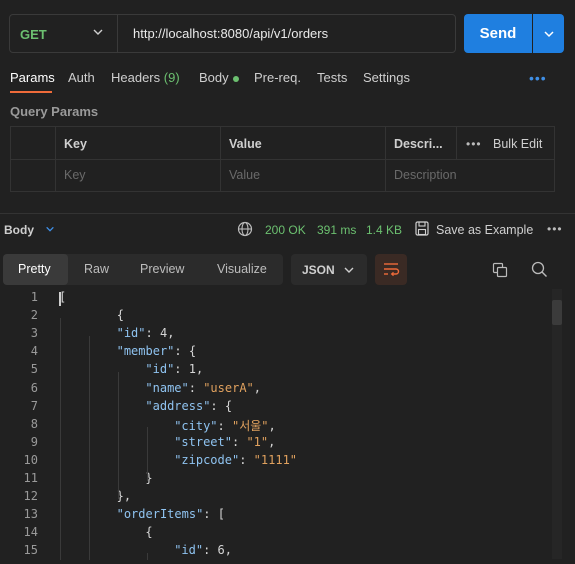 The image size is (575, 564). What do you see at coordinates (217, 550) in the screenshot?
I see `json-number: 6` at bounding box center [217, 550].